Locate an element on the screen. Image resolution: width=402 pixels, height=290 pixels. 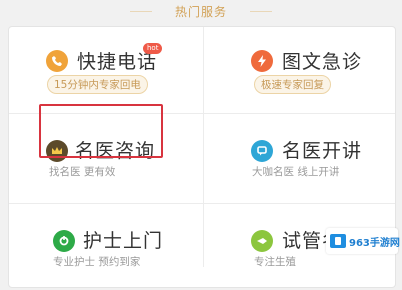
service-nurse-home-visit: 护士上门 专业护士 预约到家 is located at coordinates (105, 247).